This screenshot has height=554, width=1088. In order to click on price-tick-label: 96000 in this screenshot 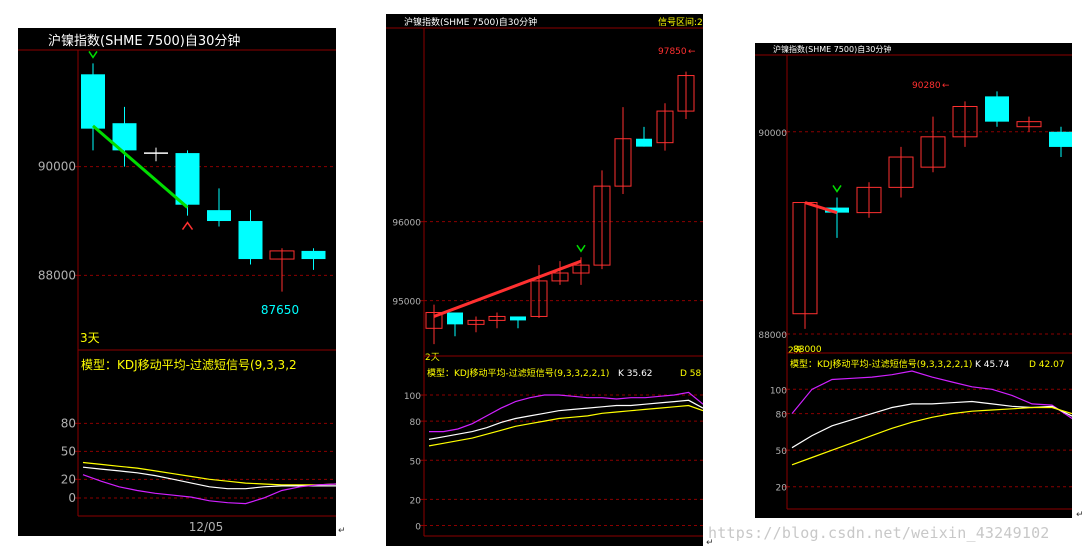, I will do `click(406, 224)`.